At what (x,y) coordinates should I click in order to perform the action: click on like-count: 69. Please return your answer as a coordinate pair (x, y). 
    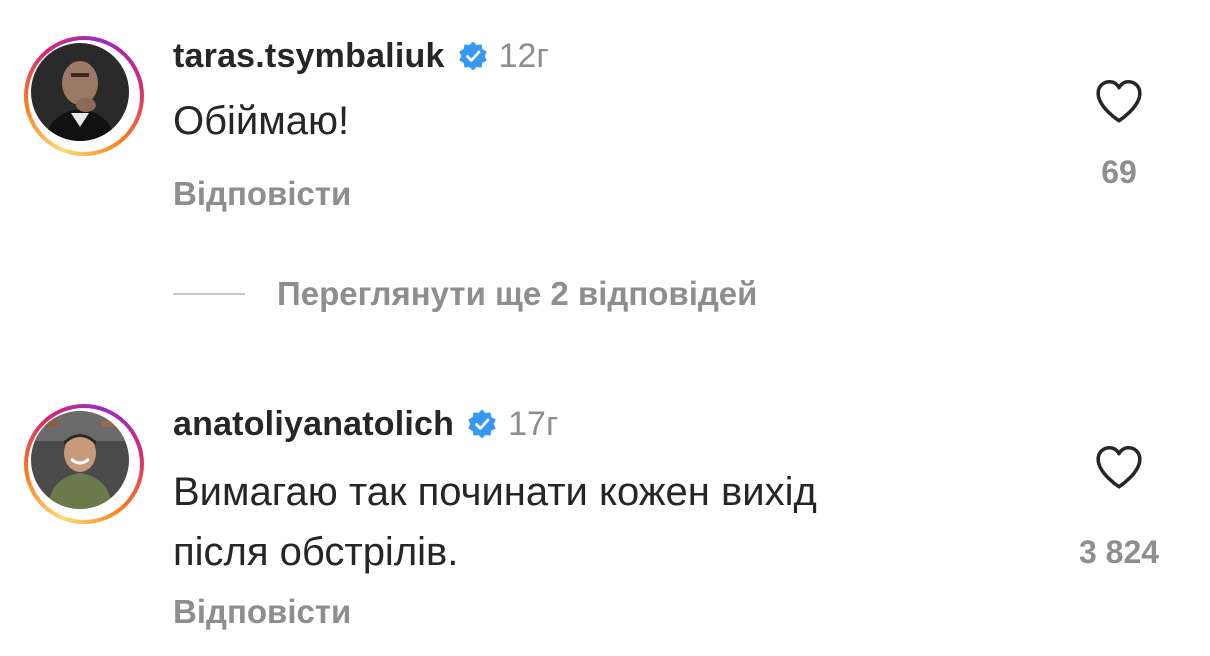
    Looking at the image, I should click on (1119, 172).